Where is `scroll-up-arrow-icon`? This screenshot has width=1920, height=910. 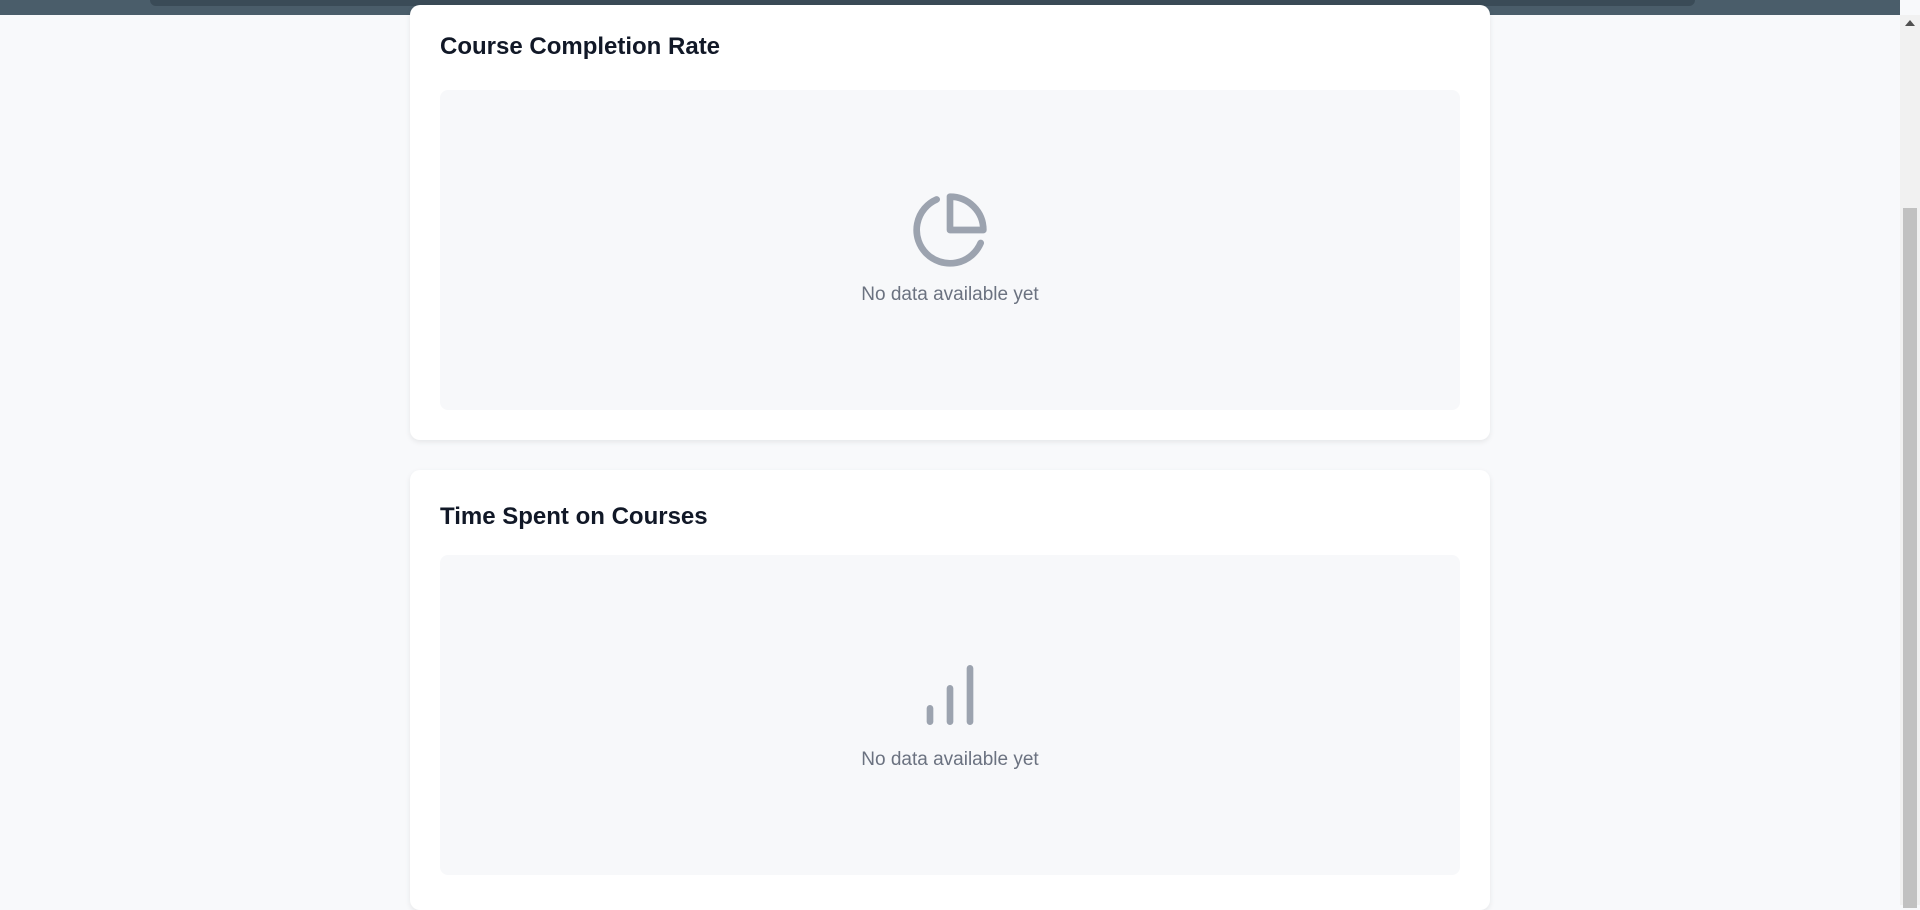
scroll-up-arrow-icon is located at coordinates (1910, 23).